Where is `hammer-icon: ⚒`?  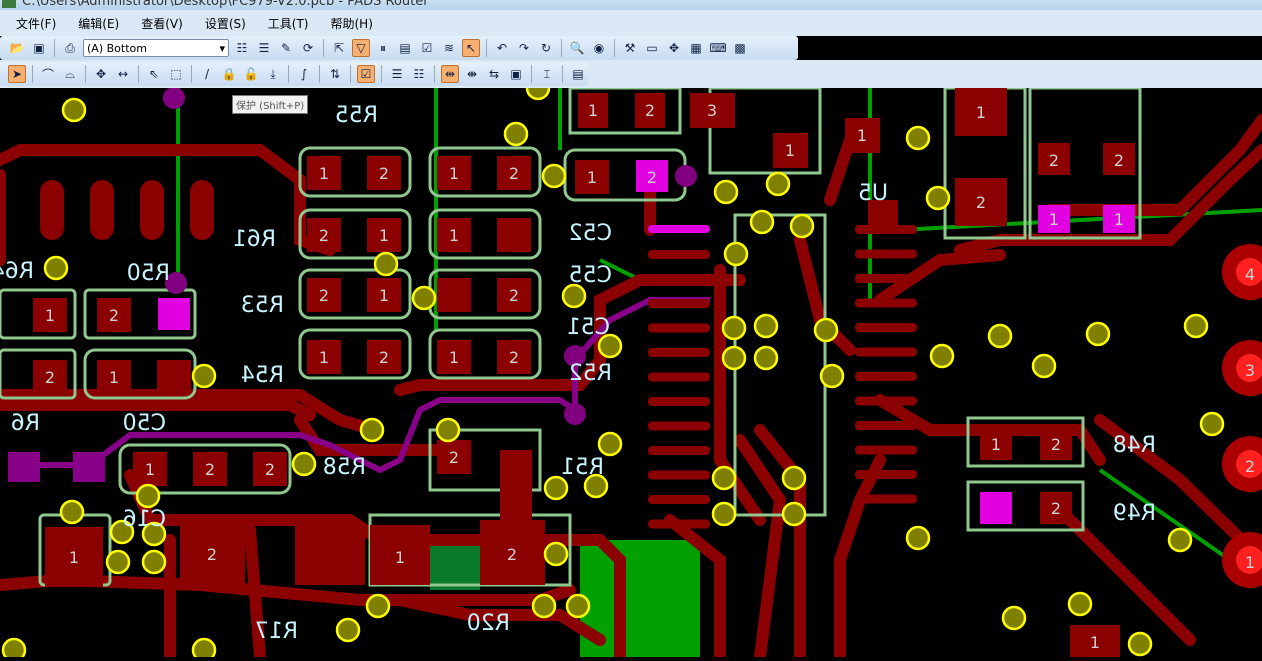 hammer-icon: ⚒ is located at coordinates (630, 48).